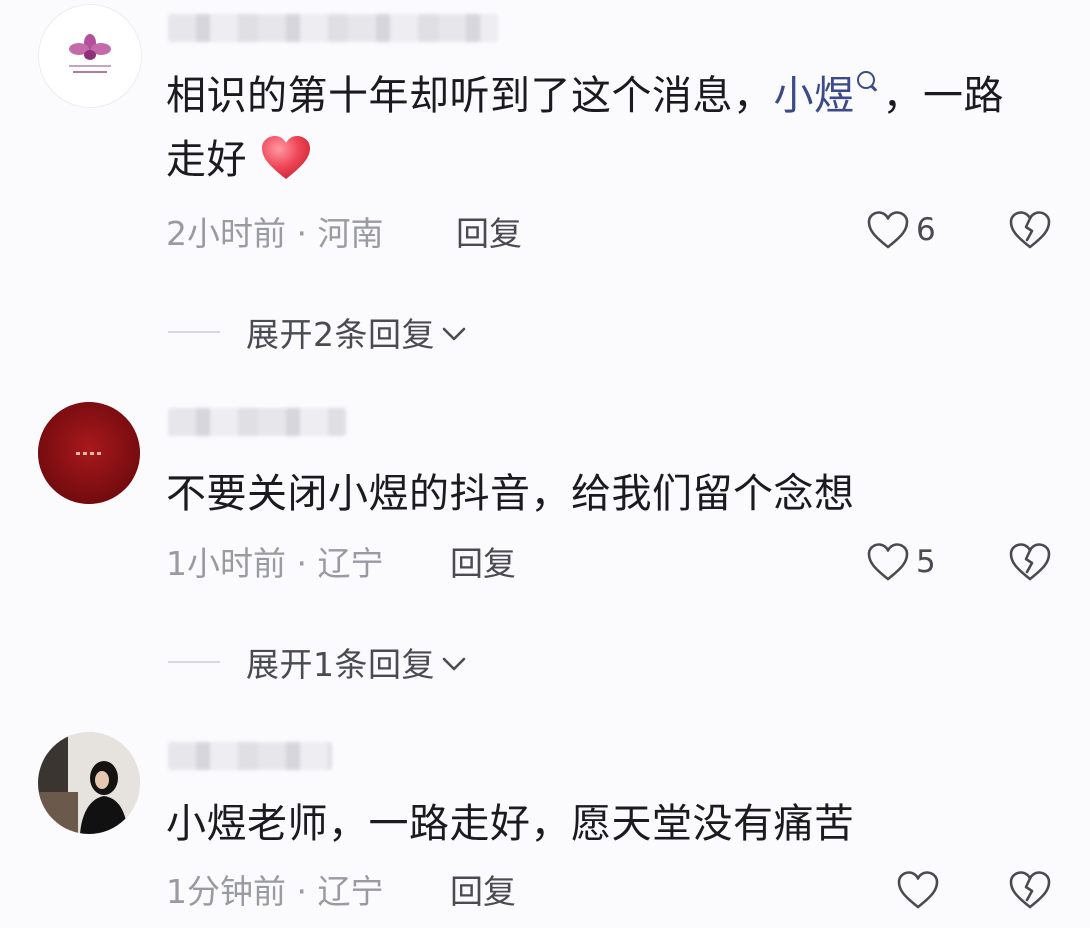  What do you see at coordinates (286, 157) in the screenshot?
I see `red-heart-emoji-icon` at bounding box center [286, 157].